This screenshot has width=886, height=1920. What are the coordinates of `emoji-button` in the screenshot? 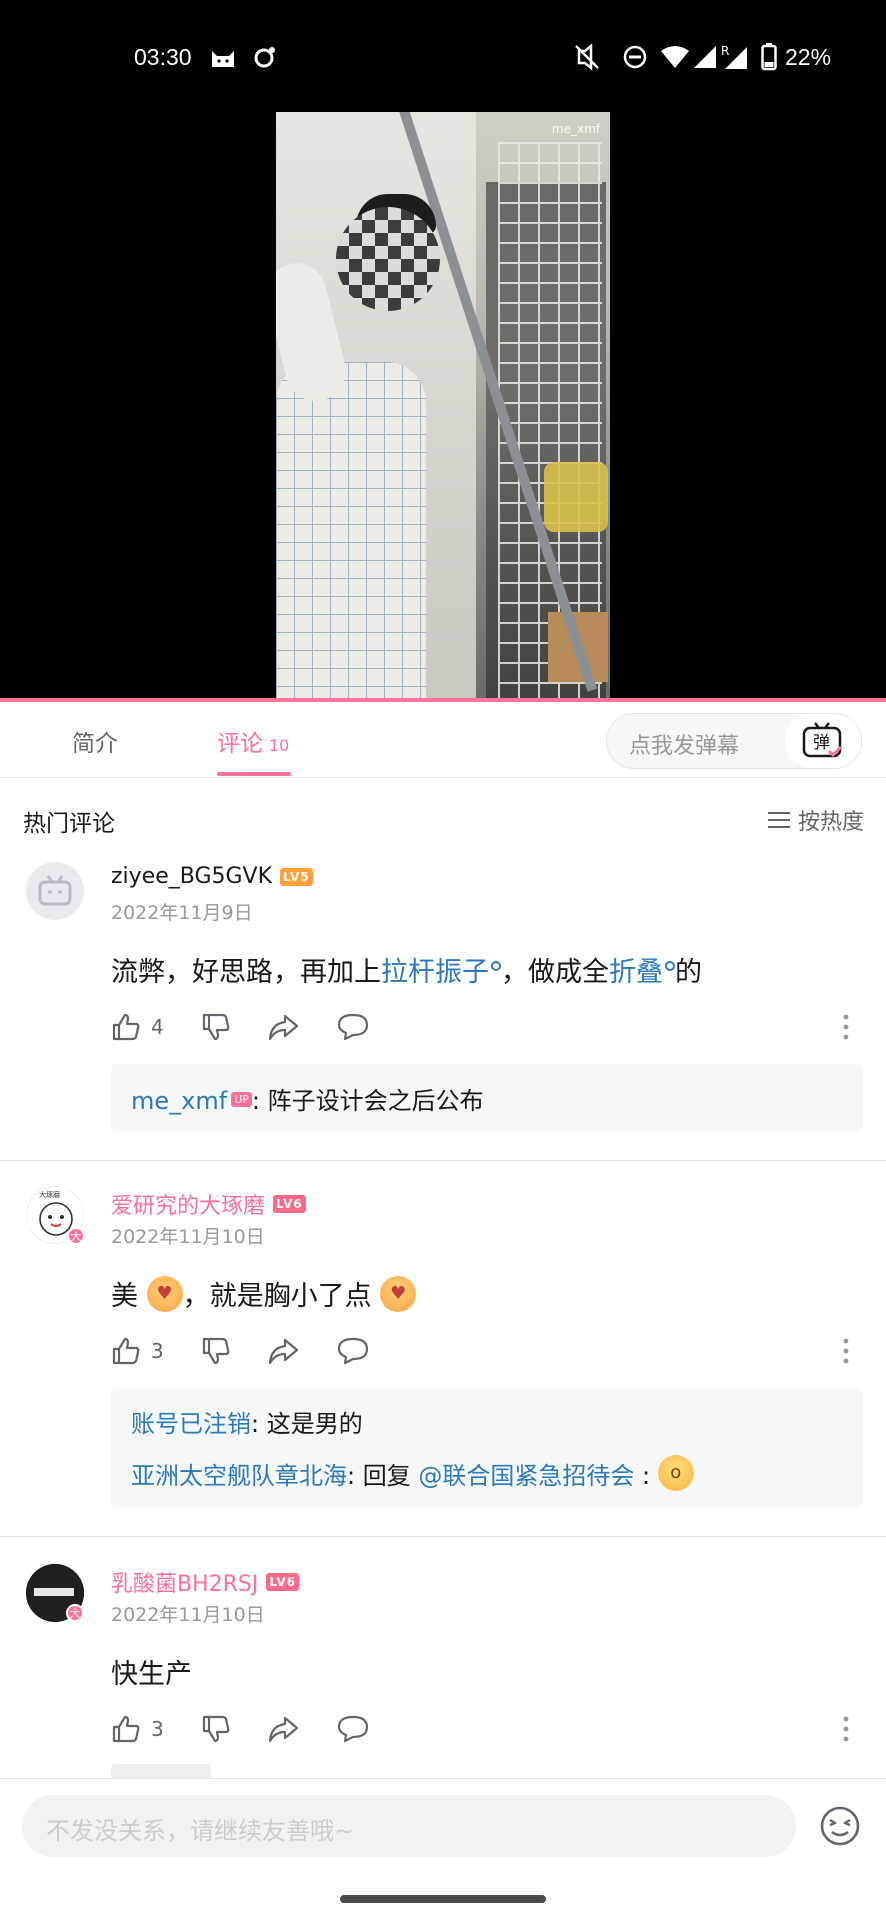 It's located at (840, 1826).